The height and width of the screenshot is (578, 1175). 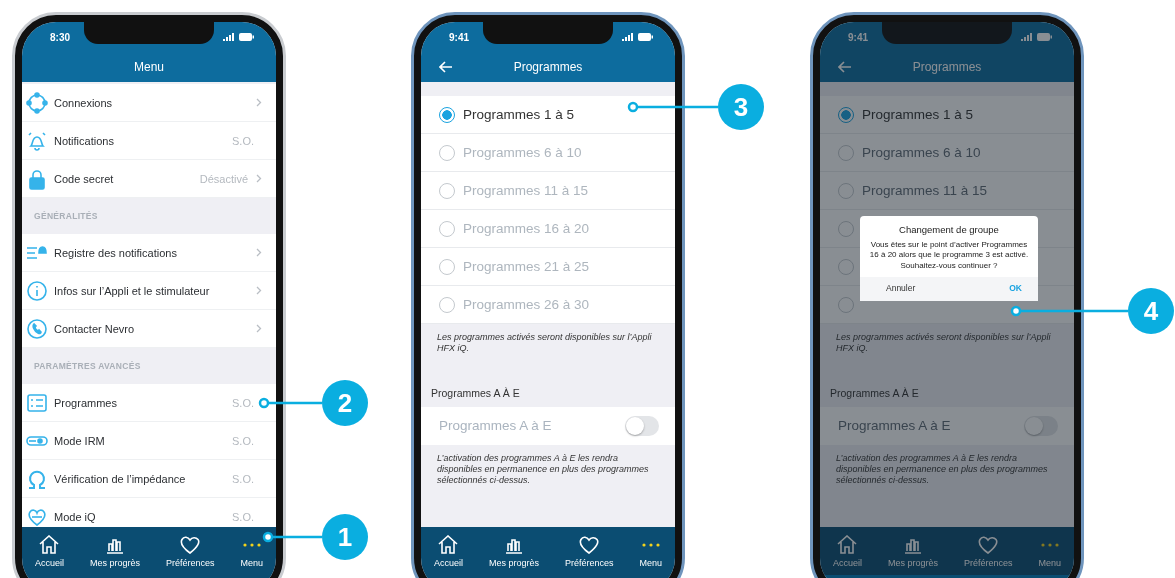 What do you see at coordinates (345, 537) in the screenshot?
I see `step-badge: 1` at bounding box center [345, 537].